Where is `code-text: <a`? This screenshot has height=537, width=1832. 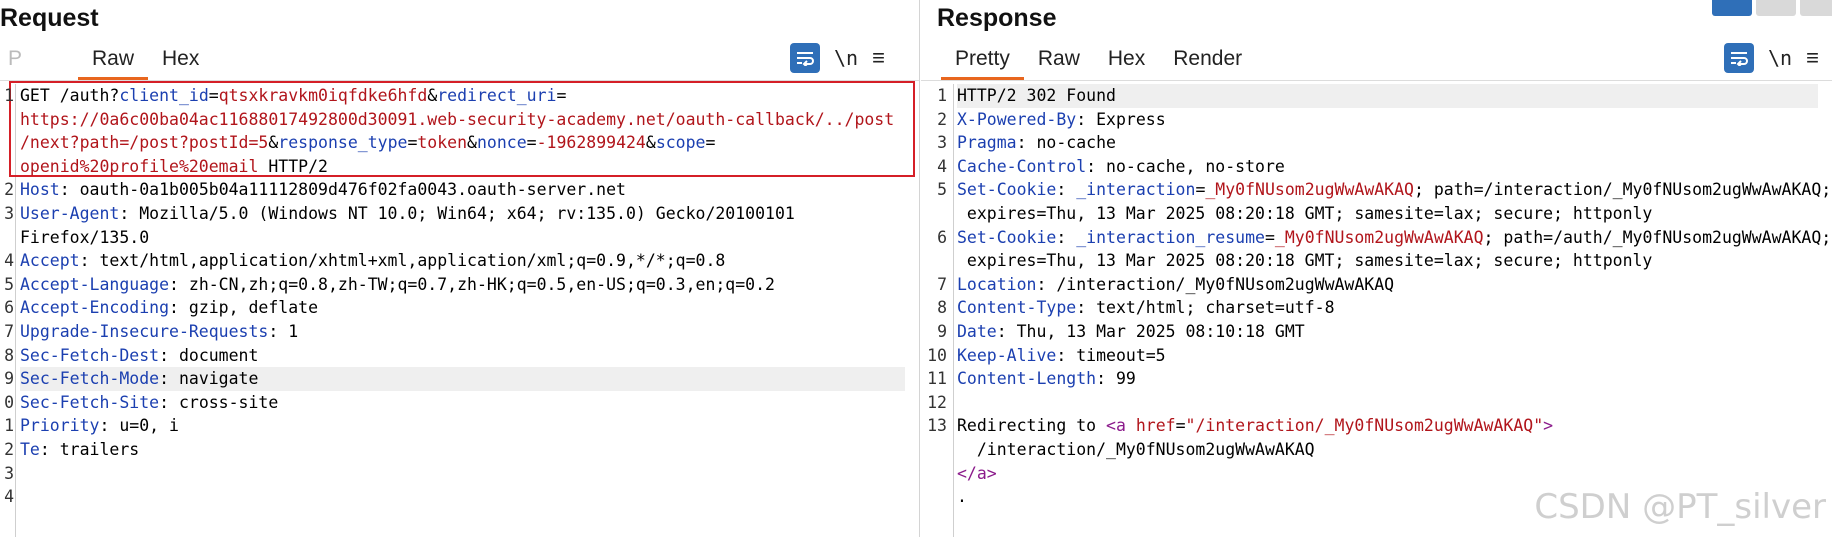 code-text: <a is located at coordinates (1121, 426).